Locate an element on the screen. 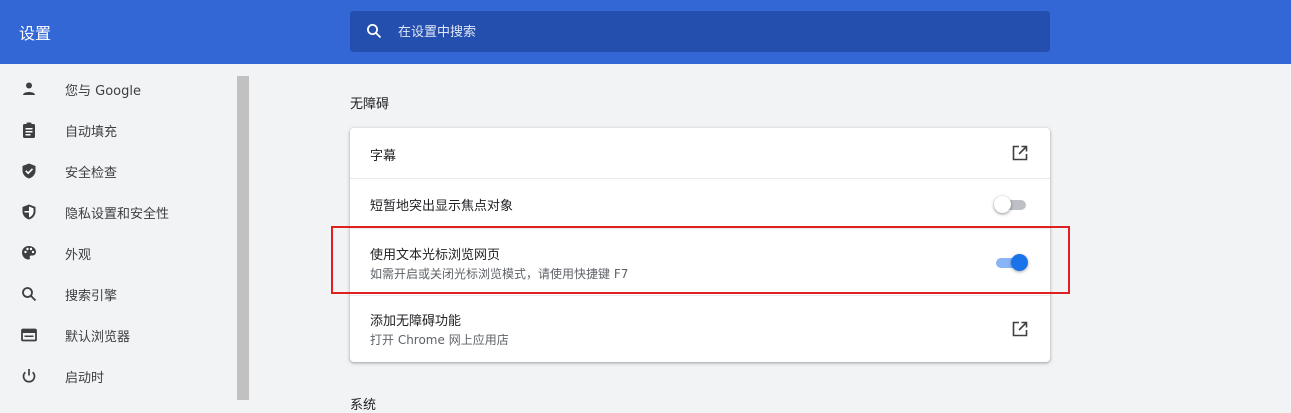 Image resolution: width=1291 pixels, height=413 pixels. sidebar-item-label: 安全检查 is located at coordinates (91, 173).